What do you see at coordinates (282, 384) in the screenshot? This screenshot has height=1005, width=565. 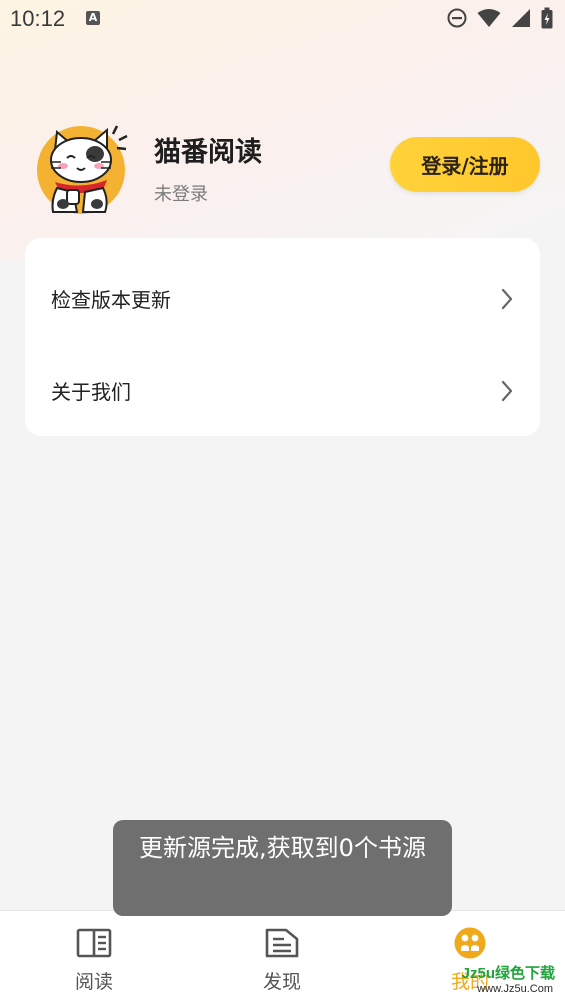 I see `menu-item-about-us: 关于我们` at bounding box center [282, 384].